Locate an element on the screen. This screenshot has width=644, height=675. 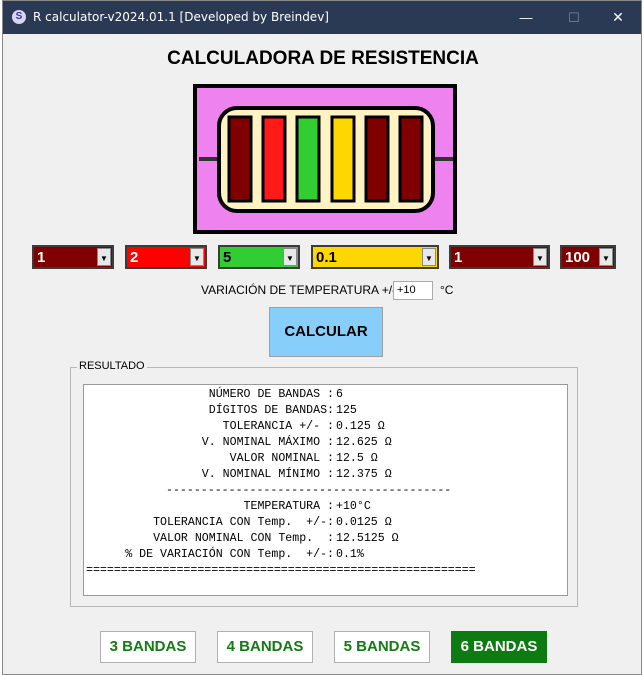
result-label: % DE VARIACIÓN CON Temp. +/-: is located at coordinates (229, 554).